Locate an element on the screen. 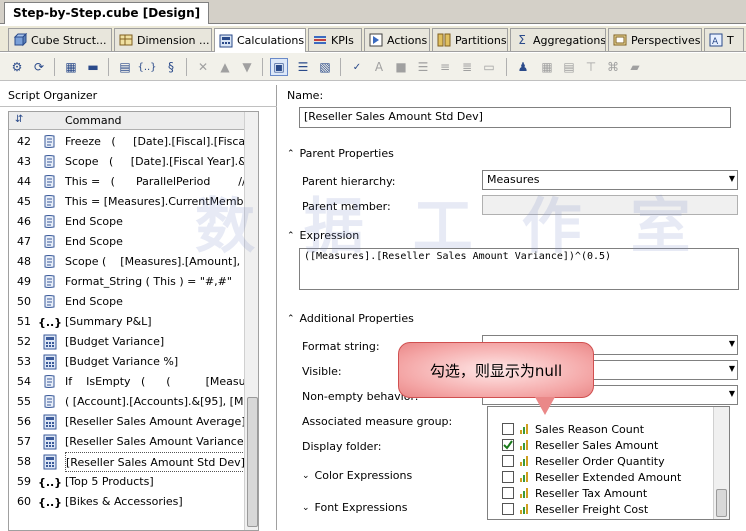  measure-item: Reseller Sales Amount is located at coordinates (580, 445).